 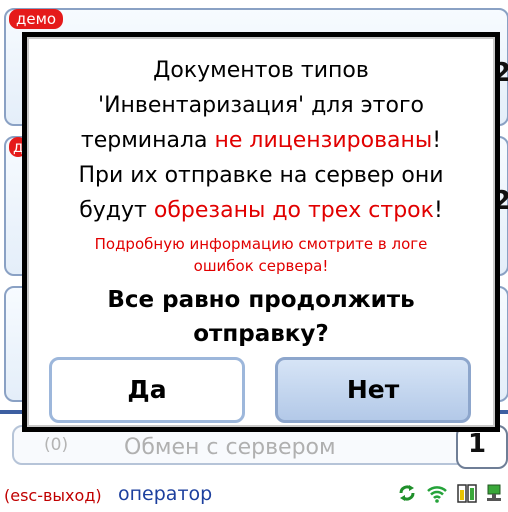 I want to click on message-line-4: При их отправке на сервер они, so click(x=261, y=175).